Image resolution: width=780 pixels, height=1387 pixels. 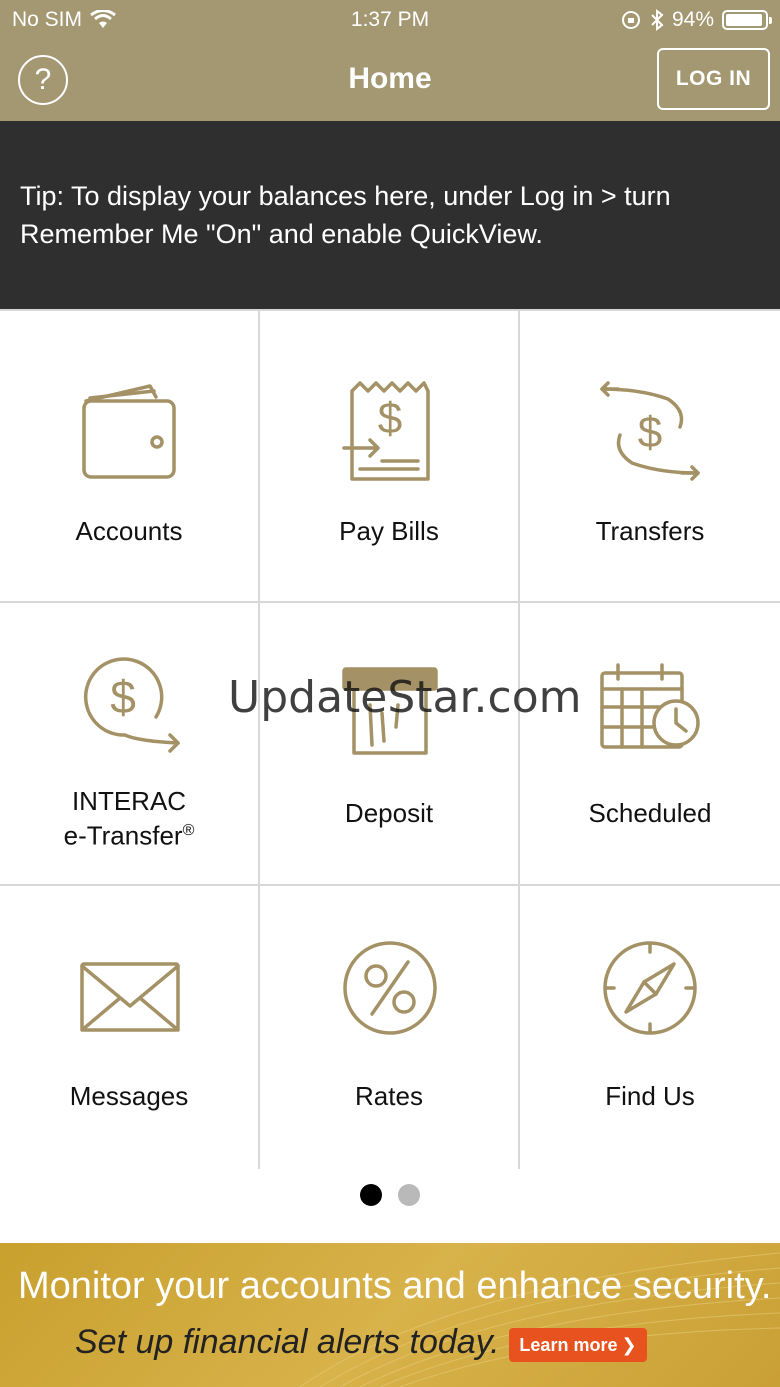 I want to click on battery-percent: 94%, so click(x=692, y=19).